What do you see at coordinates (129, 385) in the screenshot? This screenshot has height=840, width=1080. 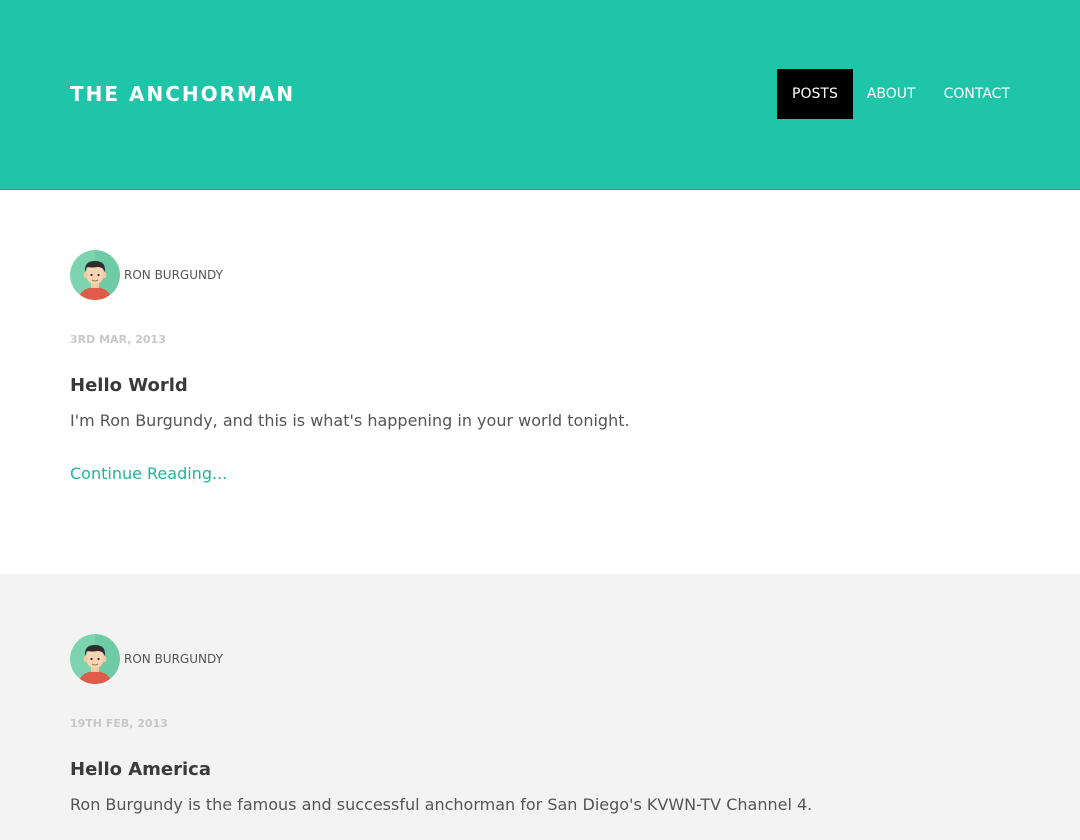 I see `post-title: Hello World` at bounding box center [129, 385].